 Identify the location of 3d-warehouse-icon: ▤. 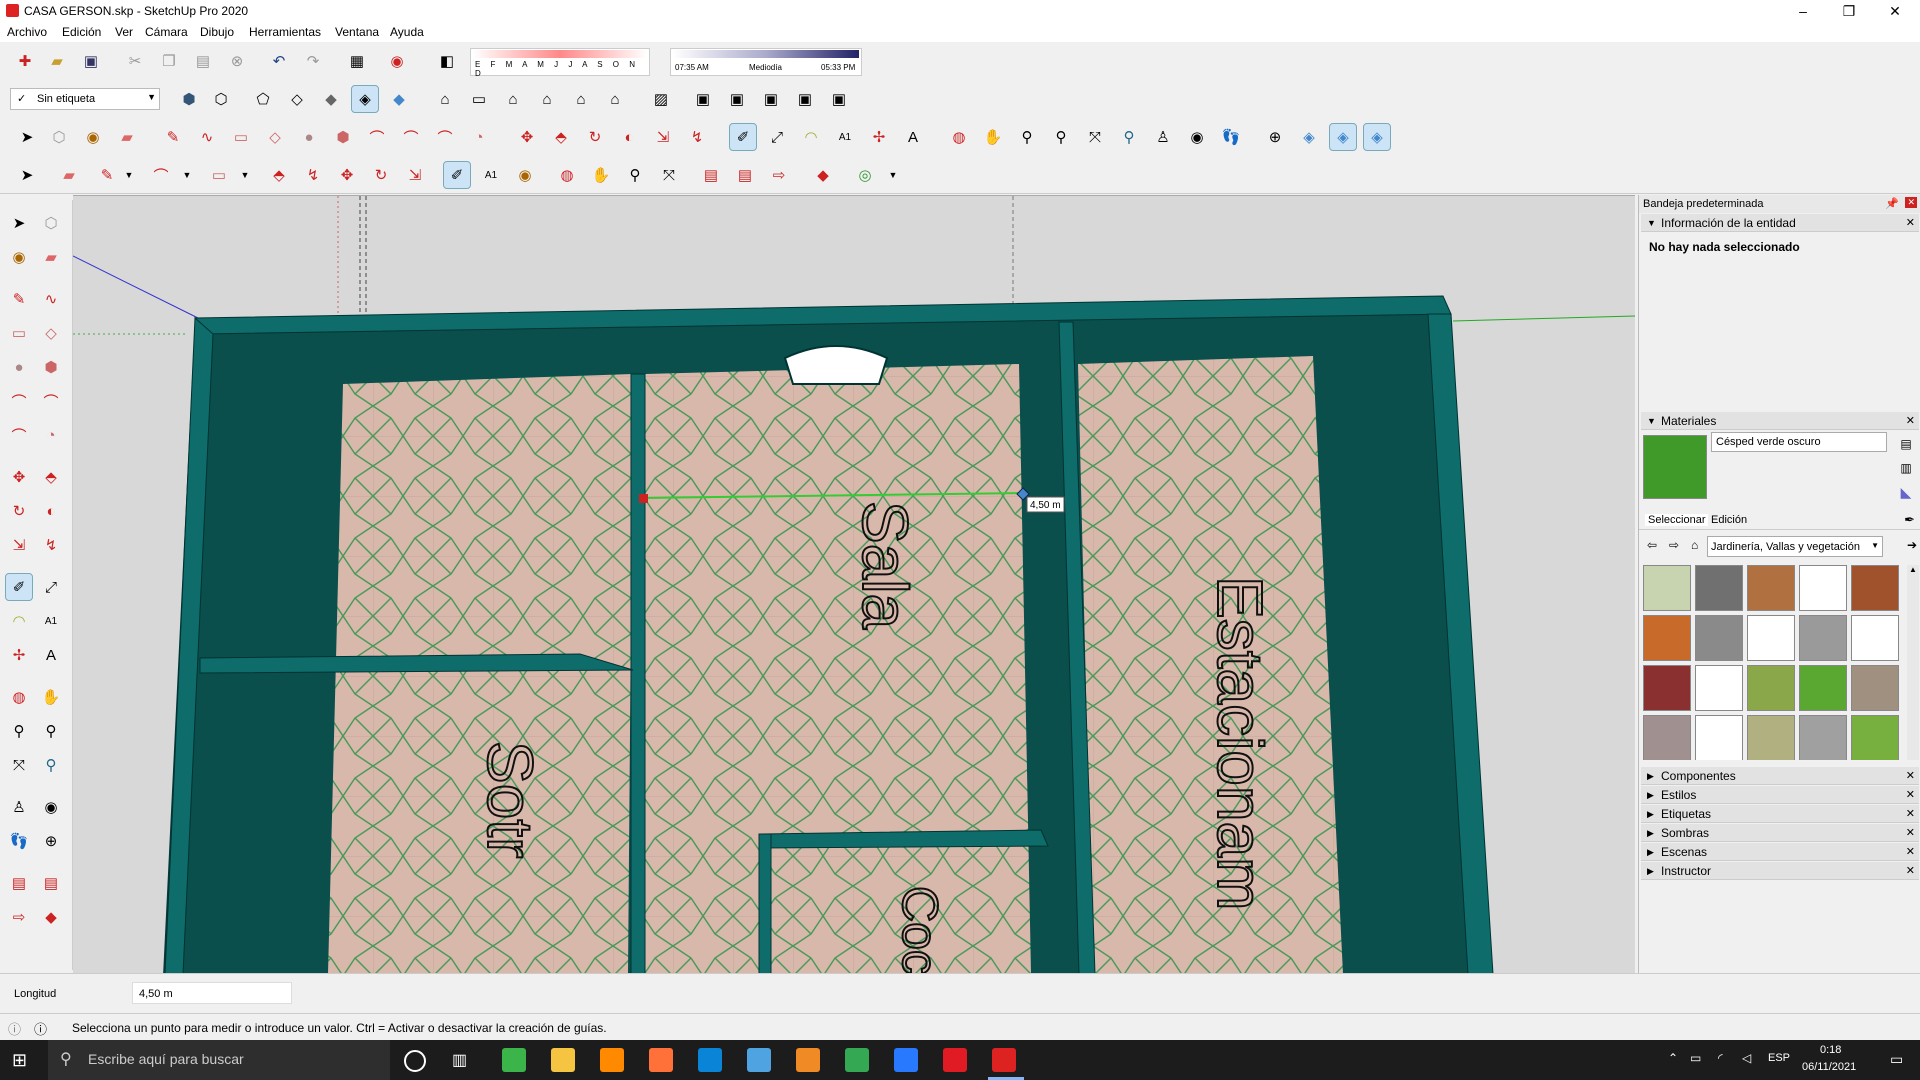
(19, 883).